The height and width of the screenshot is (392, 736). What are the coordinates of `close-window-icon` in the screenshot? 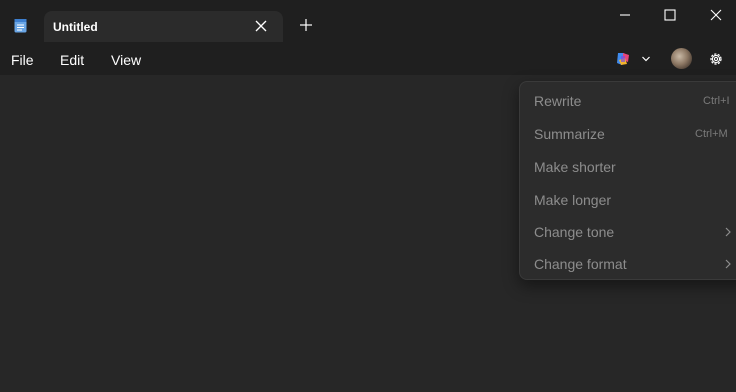 It's located at (716, 15).